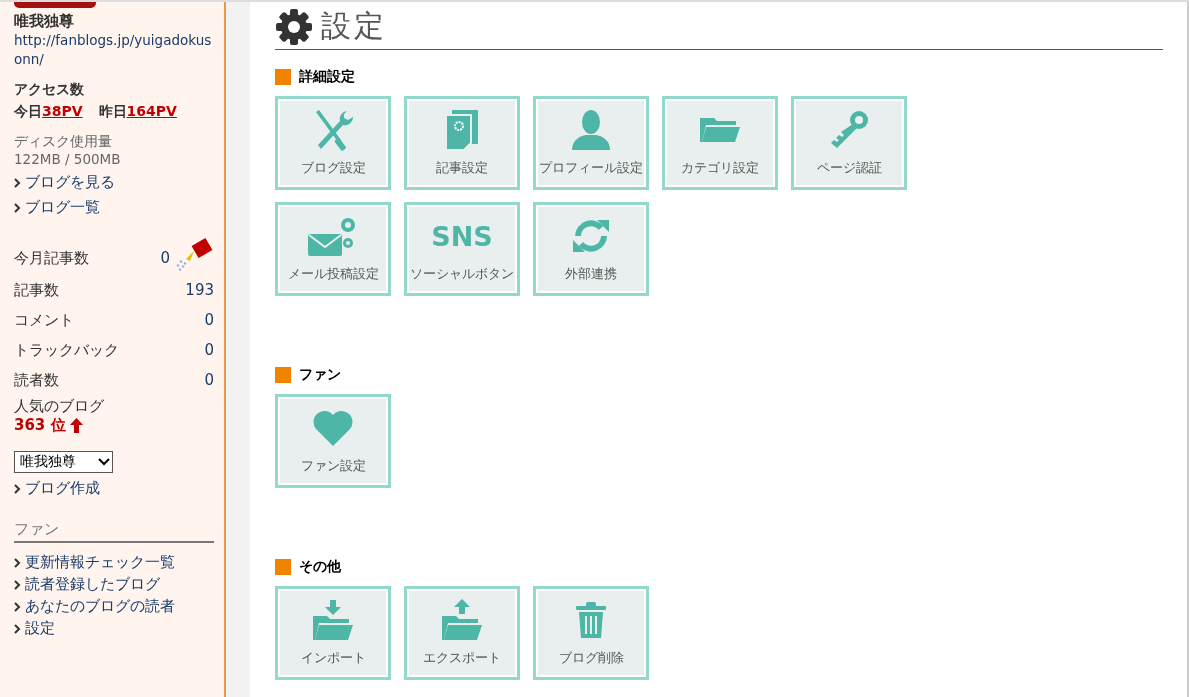  What do you see at coordinates (63, 142) in the screenshot?
I see `disk-usage-label: ディスク使用量` at bounding box center [63, 142].